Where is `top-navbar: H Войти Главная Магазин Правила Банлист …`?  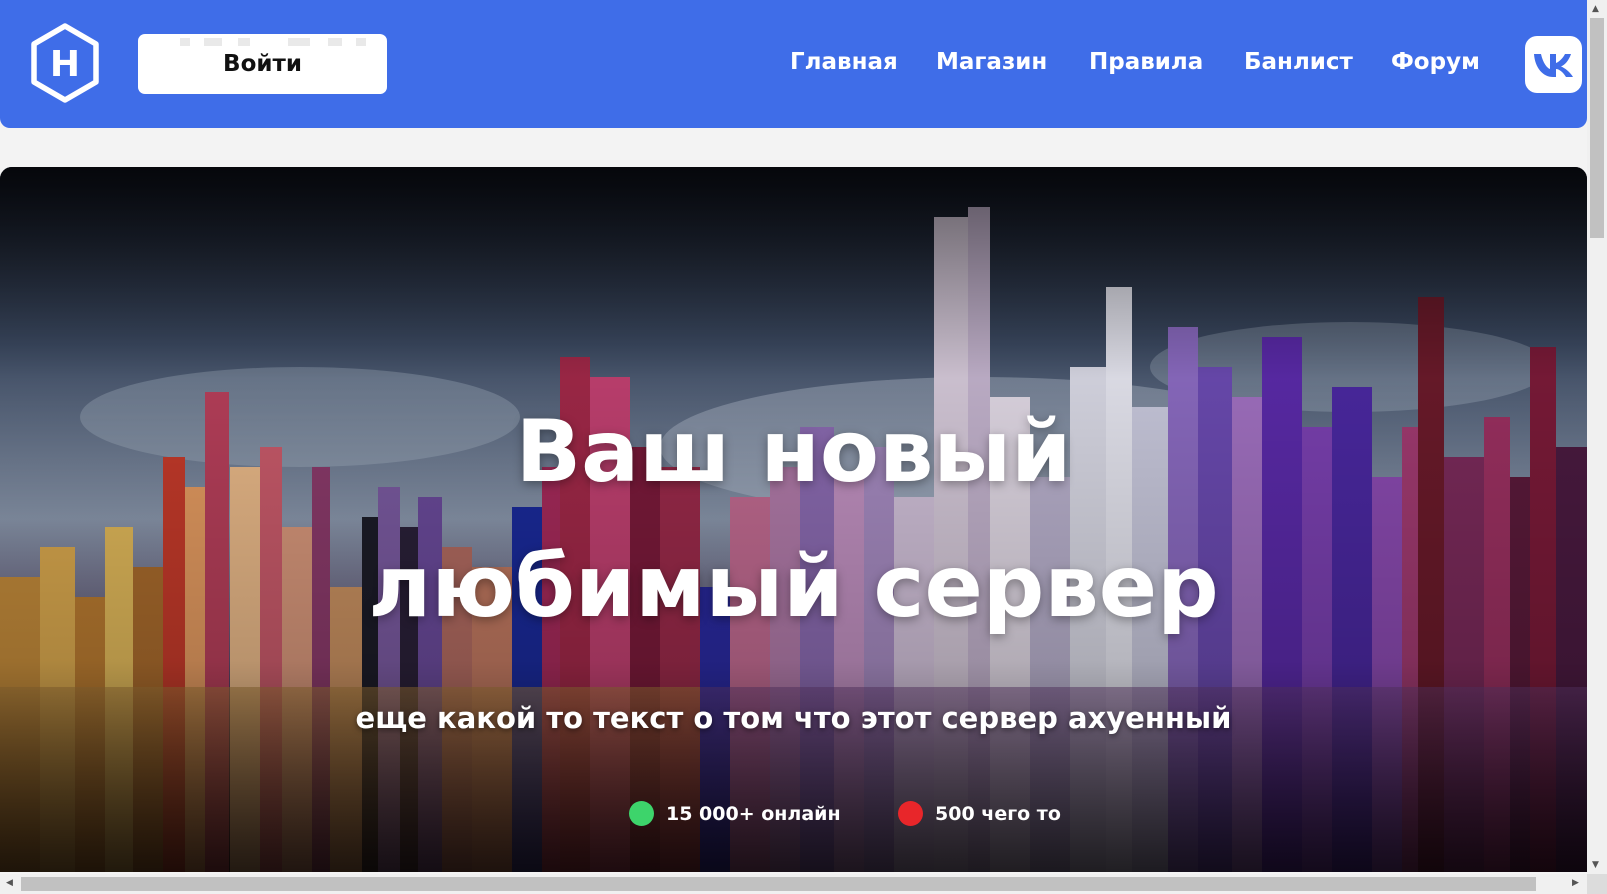 top-navbar: H Войти Главная Магазин Правила Банлист … is located at coordinates (793, 64).